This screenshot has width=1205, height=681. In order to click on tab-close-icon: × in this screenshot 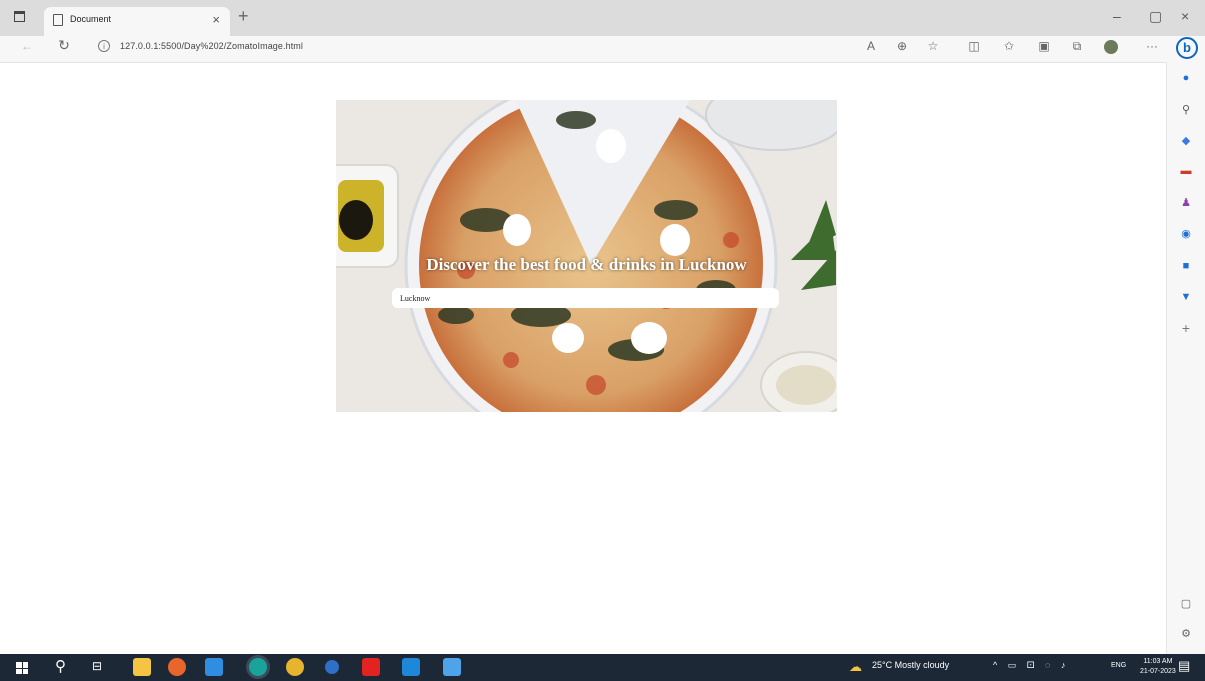, I will do `click(216, 19)`.